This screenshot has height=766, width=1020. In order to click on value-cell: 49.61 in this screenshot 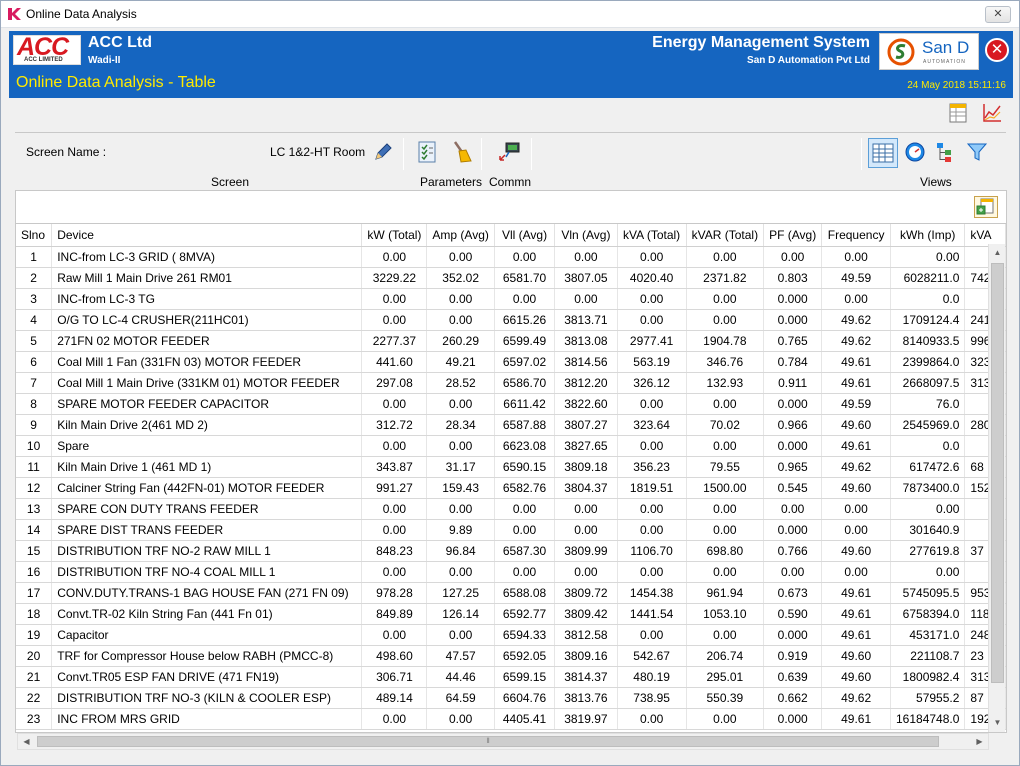, I will do `click(856, 635)`.